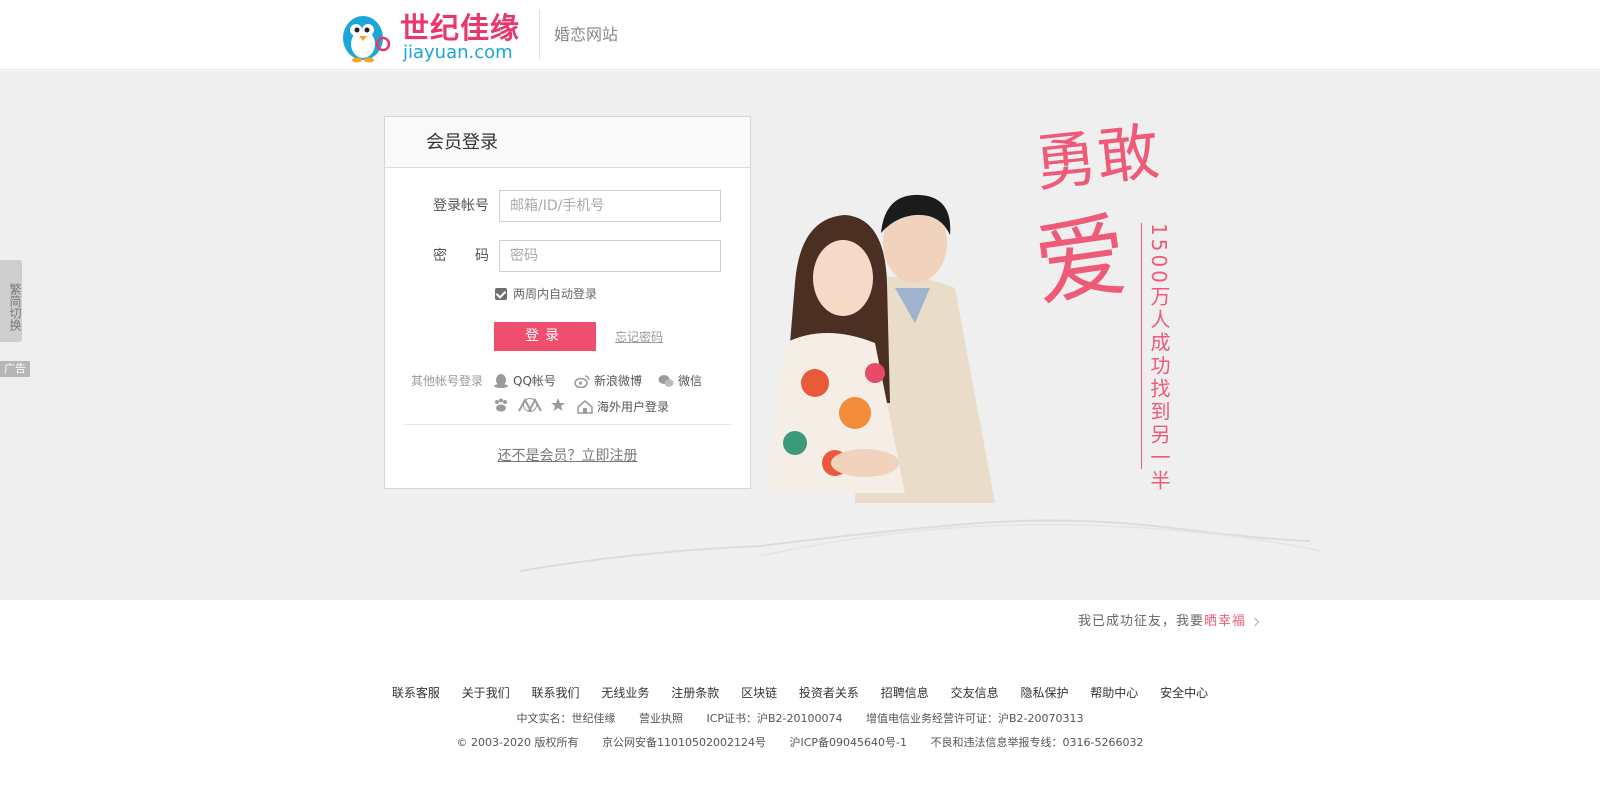  I want to click on other-login-label: 其他帐号登录, so click(447, 381).